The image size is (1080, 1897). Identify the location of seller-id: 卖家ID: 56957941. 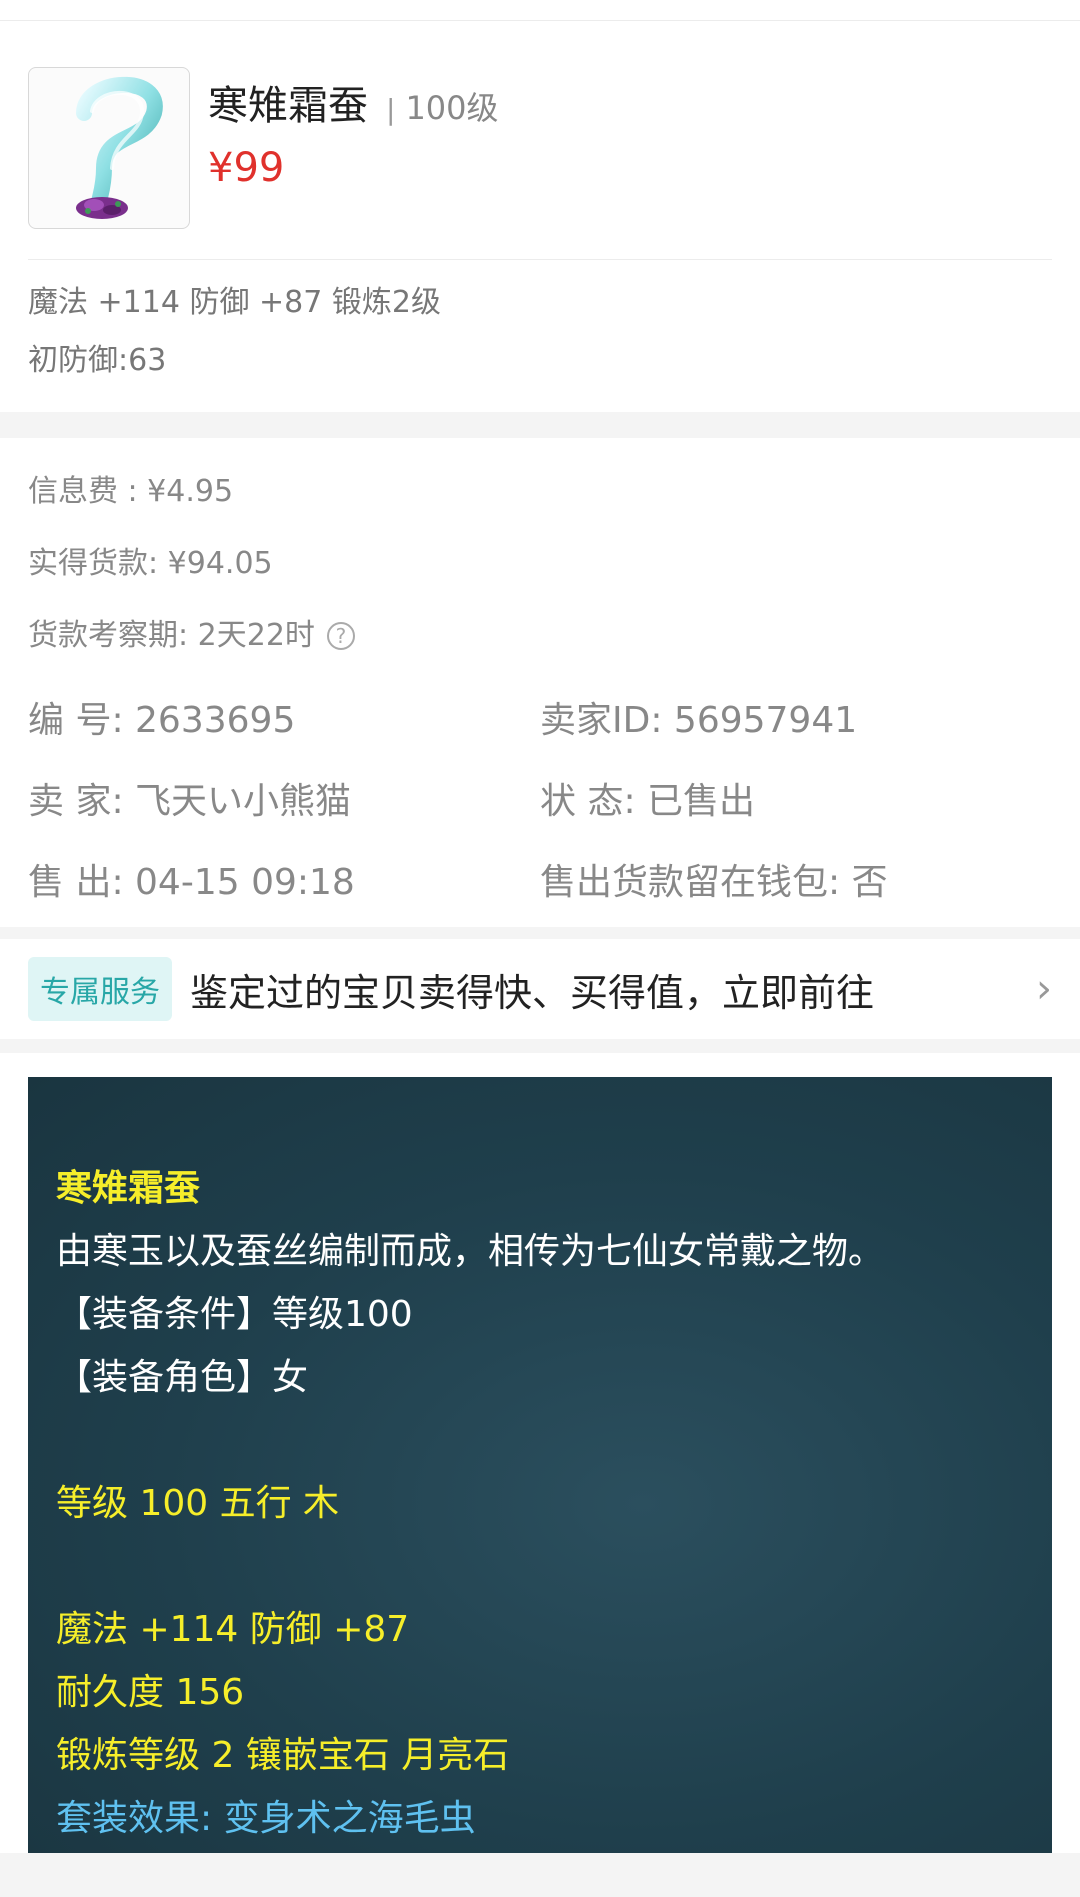
(699, 720).